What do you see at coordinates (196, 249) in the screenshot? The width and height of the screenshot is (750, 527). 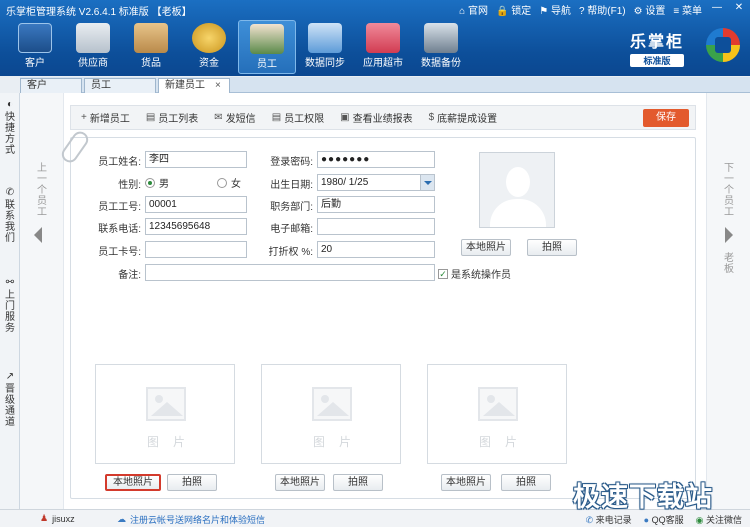 I see `card-number-input` at bounding box center [196, 249].